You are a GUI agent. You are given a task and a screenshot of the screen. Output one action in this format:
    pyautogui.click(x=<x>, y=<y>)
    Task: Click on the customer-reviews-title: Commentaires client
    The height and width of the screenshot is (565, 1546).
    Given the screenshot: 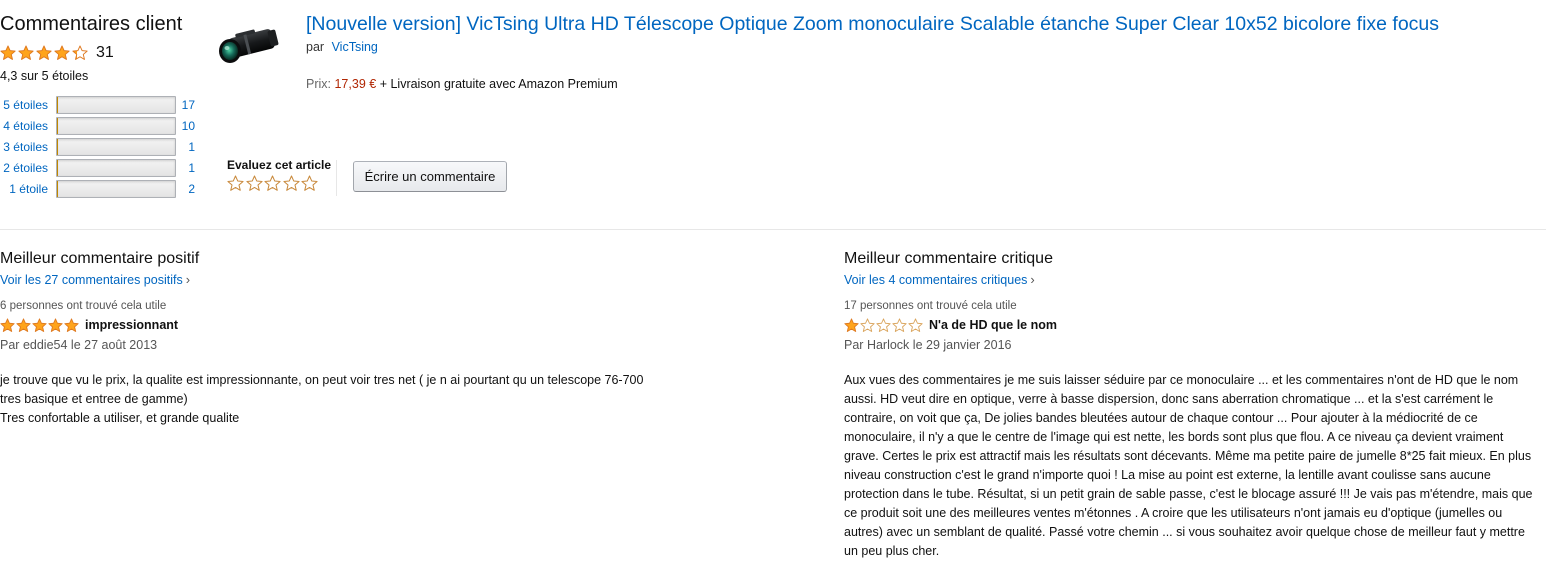 What is the action you would take?
    pyautogui.click(x=91, y=24)
    